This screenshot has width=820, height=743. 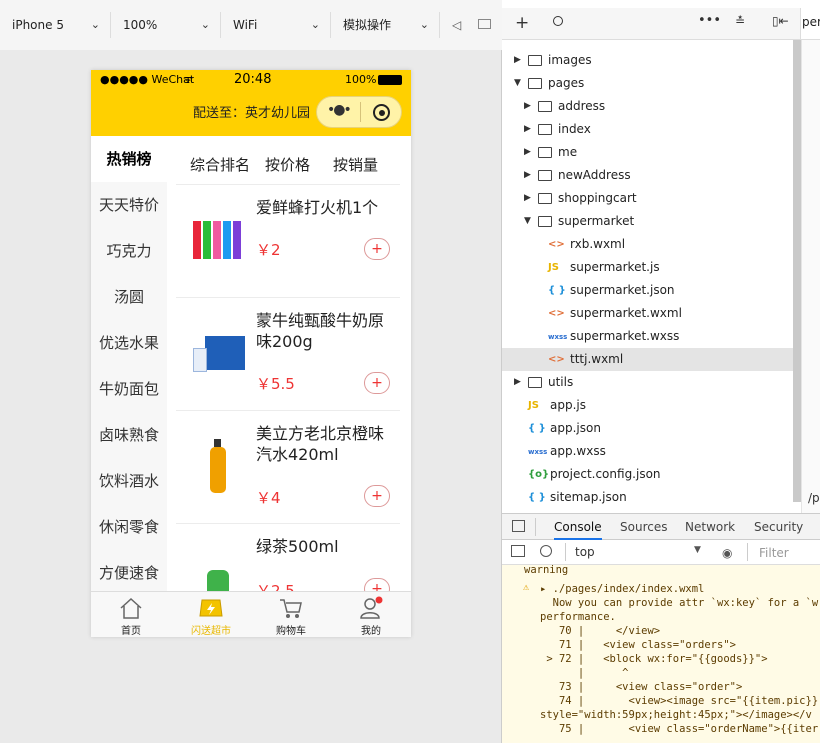 What do you see at coordinates (211, 614) in the screenshot?
I see `tab-supermarket: 闪送超市` at bounding box center [211, 614].